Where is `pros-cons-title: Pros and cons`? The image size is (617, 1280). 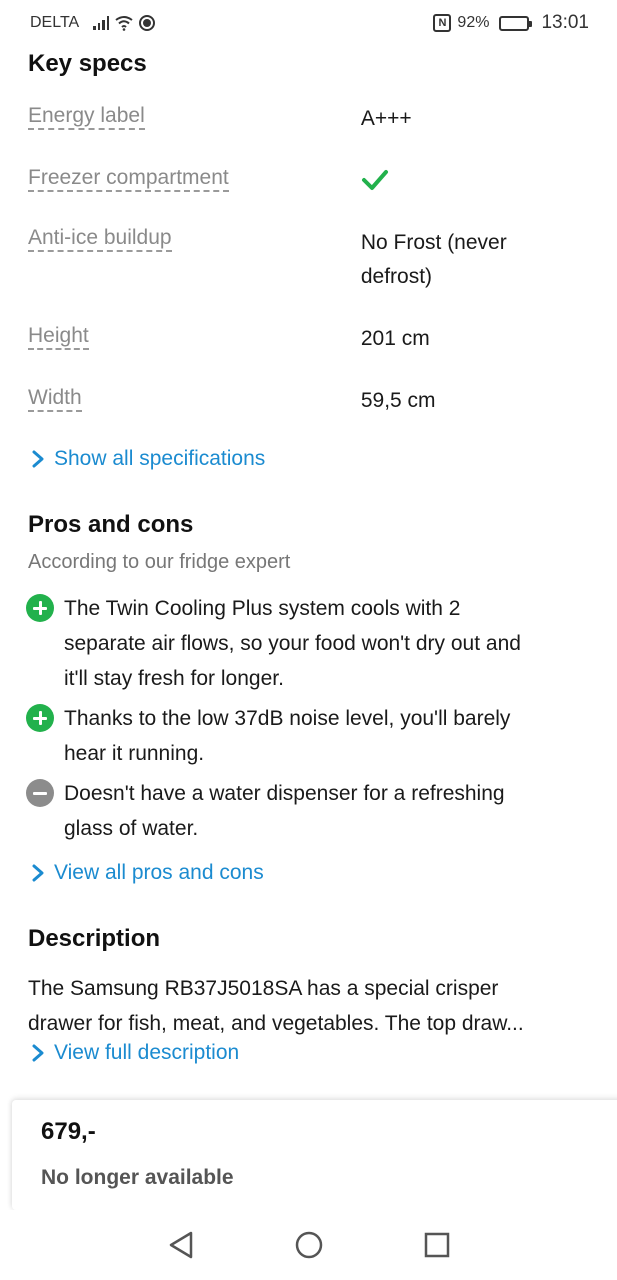
pros-cons-title: Pros and cons is located at coordinates (111, 524).